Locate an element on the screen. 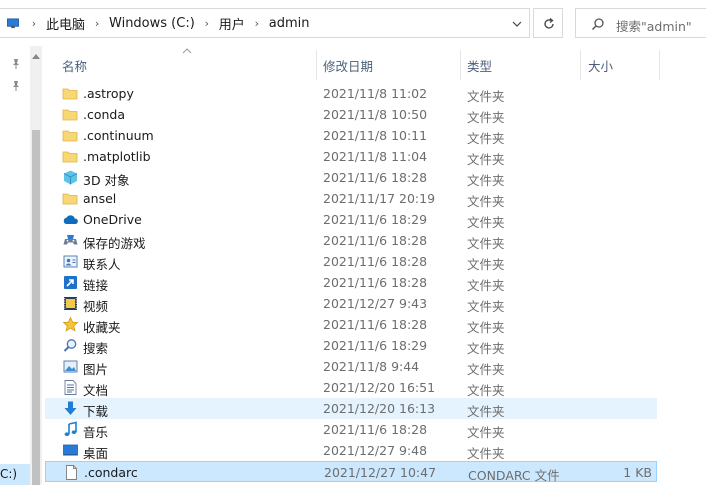 The height and width of the screenshot is (485, 706). scroll-up-arrow-icon is located at coordinates (36, 56).